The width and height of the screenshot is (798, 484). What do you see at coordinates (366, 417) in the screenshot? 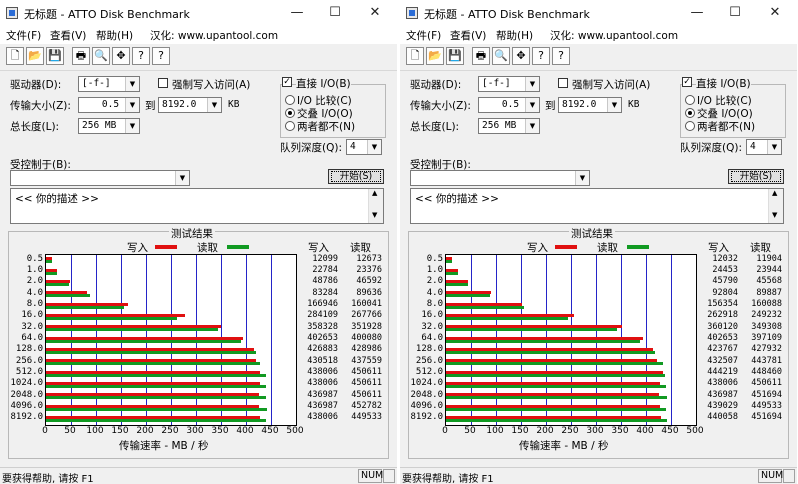
I see `read-value: 449533` at bounding box center [366, 417].